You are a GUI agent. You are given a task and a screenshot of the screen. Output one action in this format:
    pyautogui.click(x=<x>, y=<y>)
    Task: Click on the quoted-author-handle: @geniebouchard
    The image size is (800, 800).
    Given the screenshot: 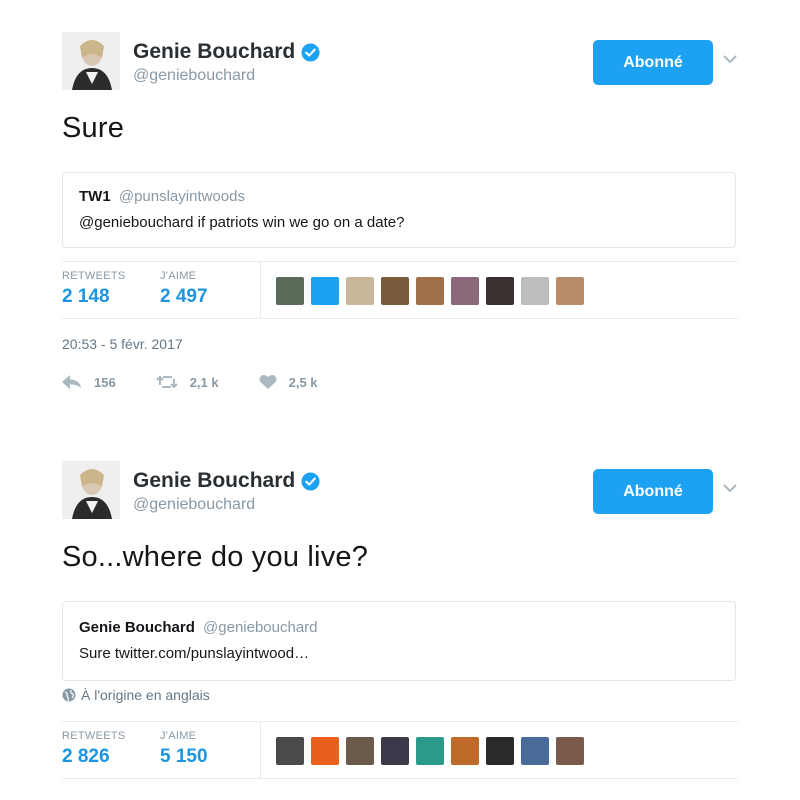 What is the action you would take?
    pyautogui.click(x=260, y=627)
    